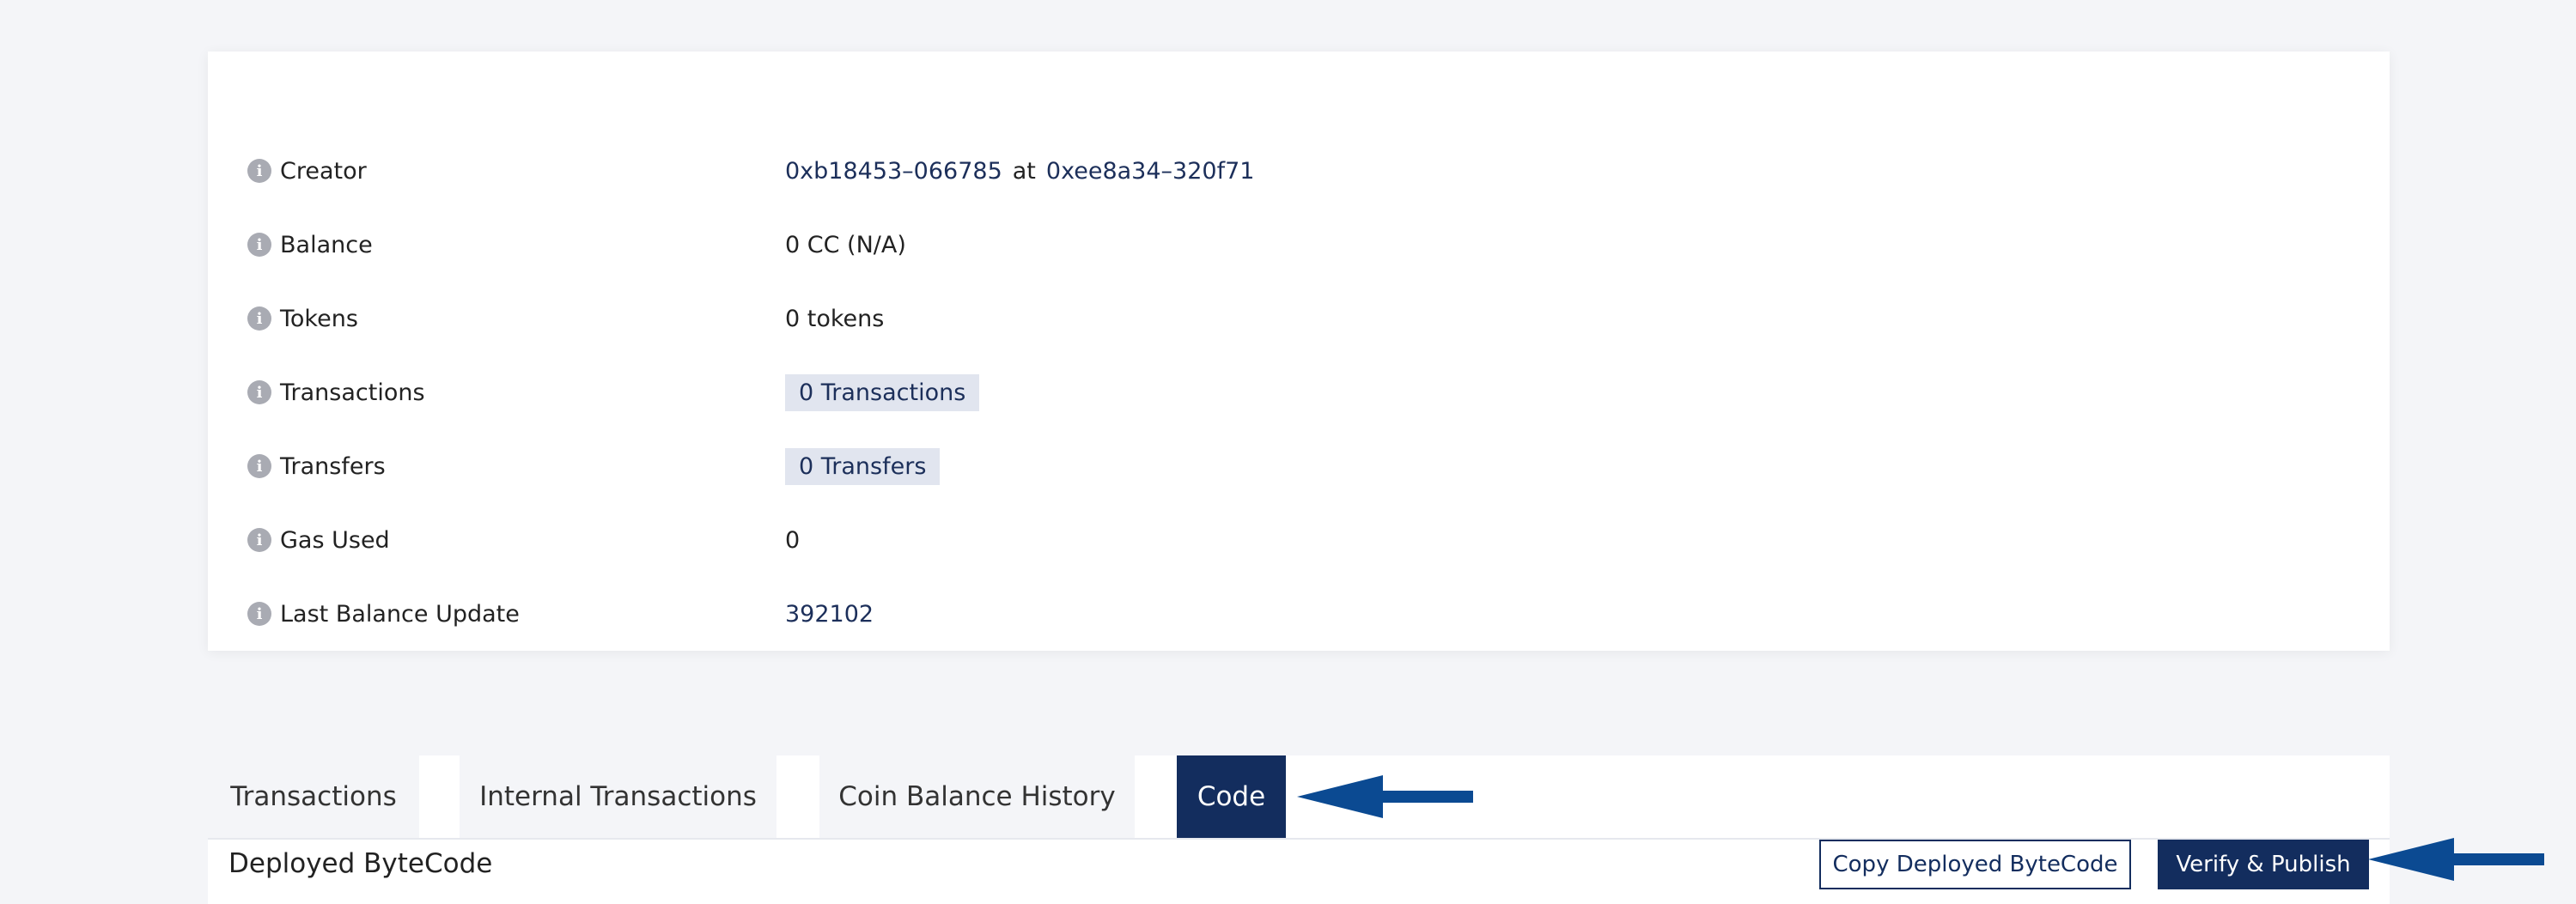  What do you see at coordinates (352, 392) in the screenshot?
I see `detail-label: Transactions` at bounding box center [352, 392].